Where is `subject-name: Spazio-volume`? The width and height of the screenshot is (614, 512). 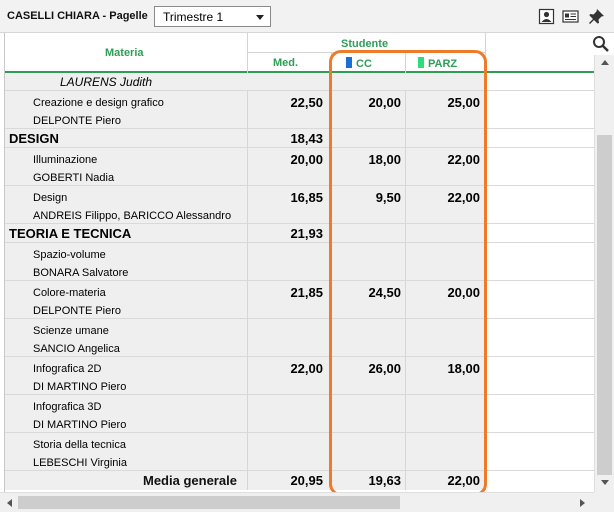
subject-name: Spazio-volume is located at coordinates (69, 255).